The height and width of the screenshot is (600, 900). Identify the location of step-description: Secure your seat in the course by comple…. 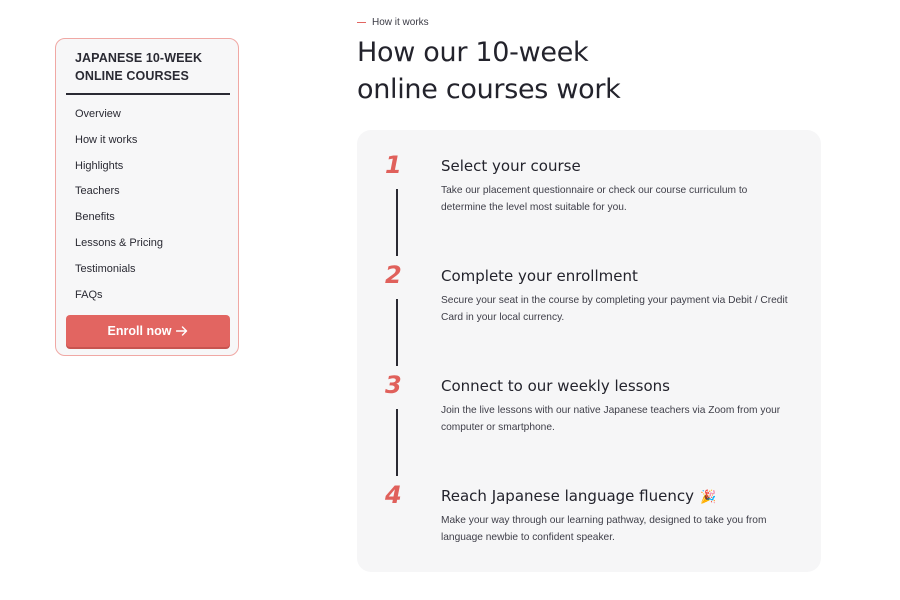
(614, 309).